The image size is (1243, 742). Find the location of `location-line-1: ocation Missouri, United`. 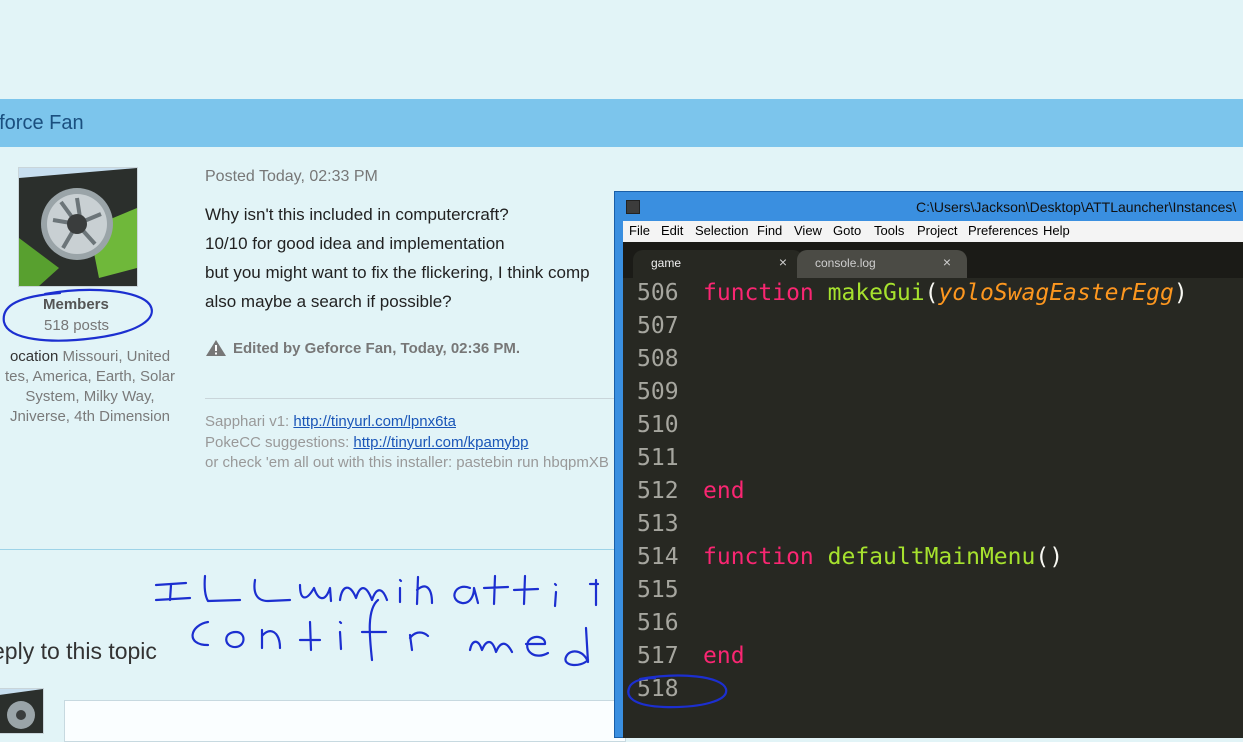

location-line-1: ocation Missouri, United is located at coordinates (90, 356).